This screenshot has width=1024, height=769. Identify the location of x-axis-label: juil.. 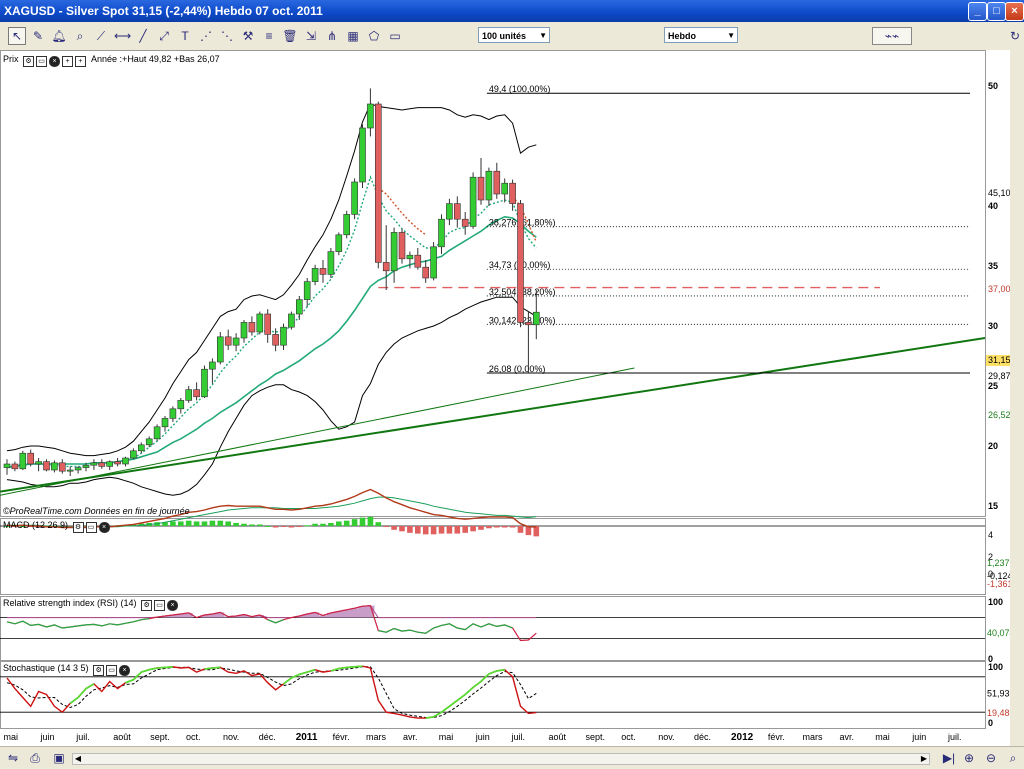
(518, 737).